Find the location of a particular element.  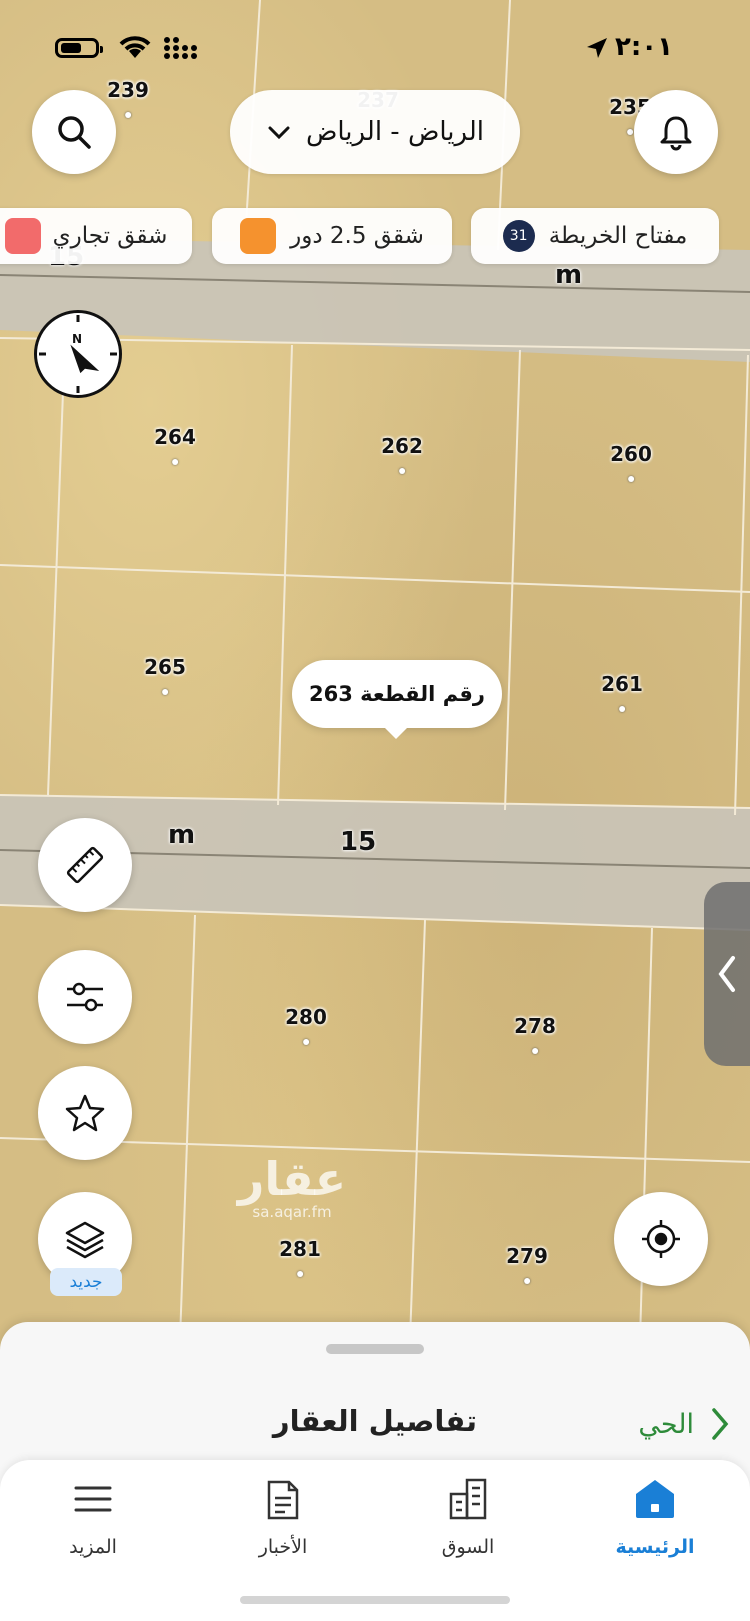

chevron-left-icon is located at coordinates (726, 974).